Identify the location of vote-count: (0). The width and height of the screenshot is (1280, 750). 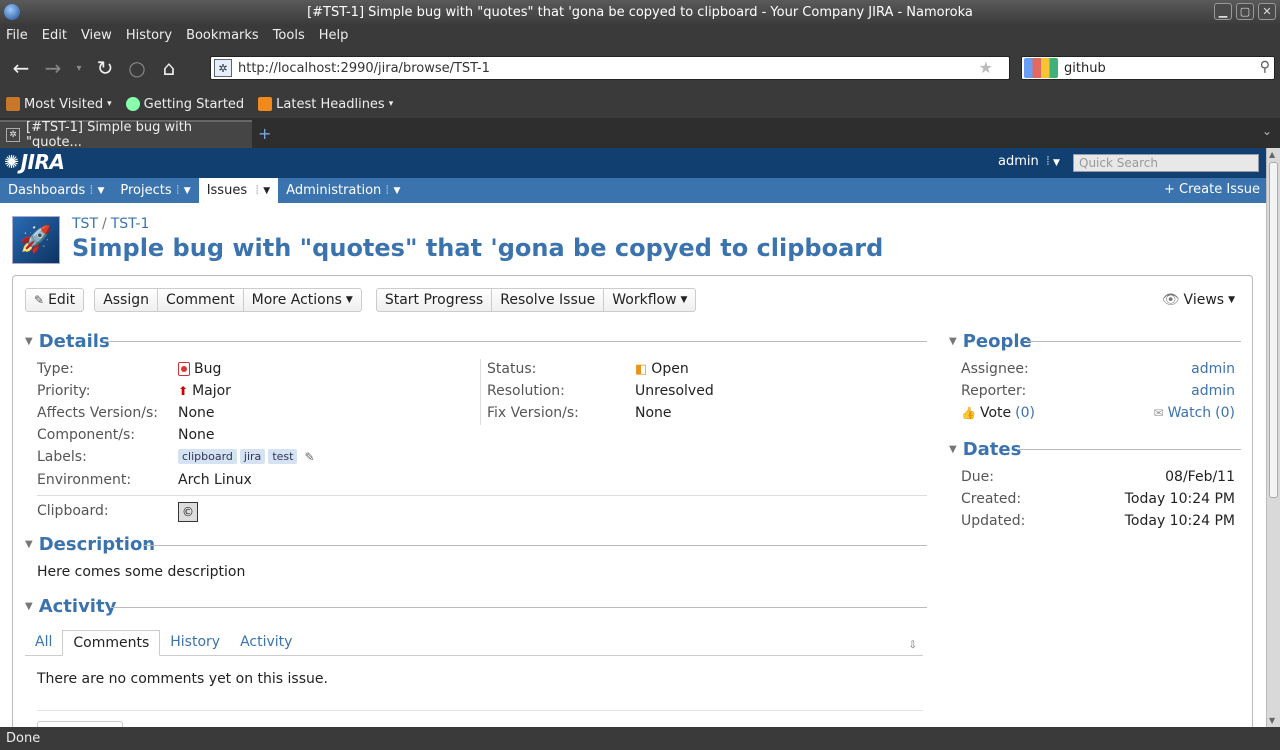
(1025, 413).